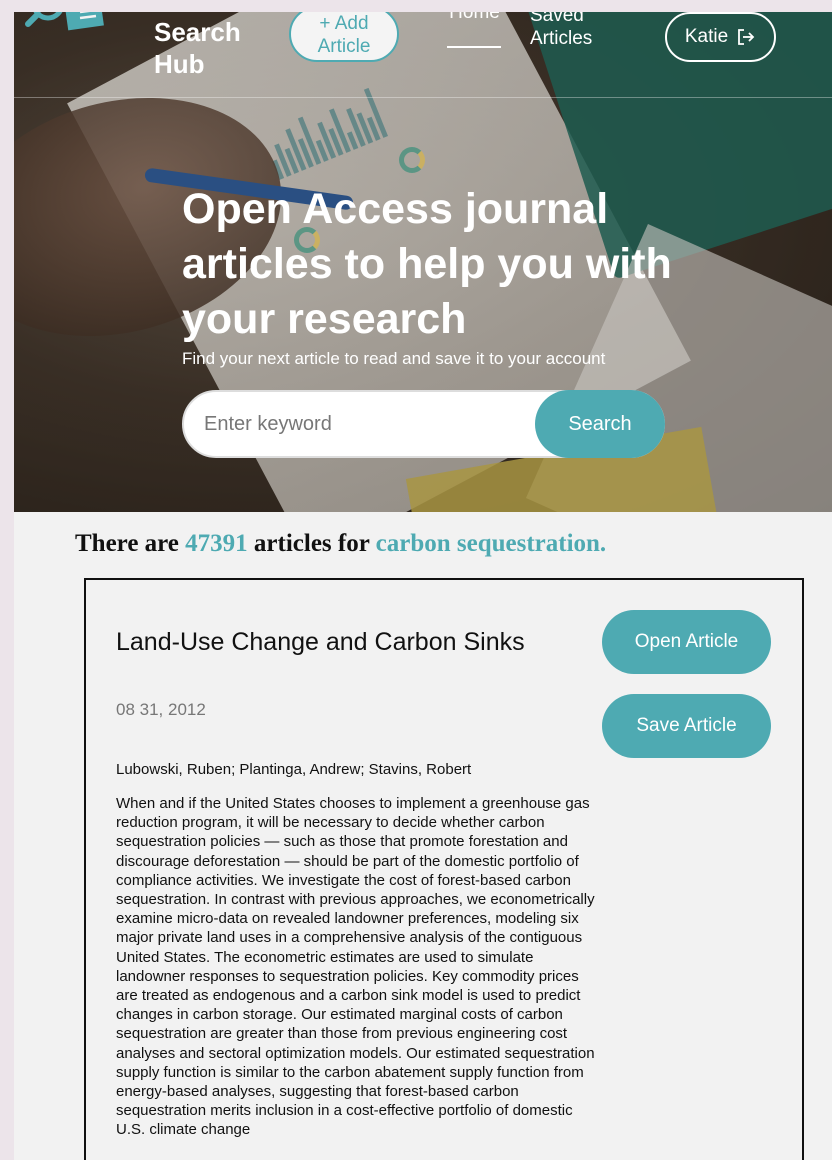 This screenshot has height=1160, width=832. I want to click on save-article-button: Save Article, so click(686, 726).